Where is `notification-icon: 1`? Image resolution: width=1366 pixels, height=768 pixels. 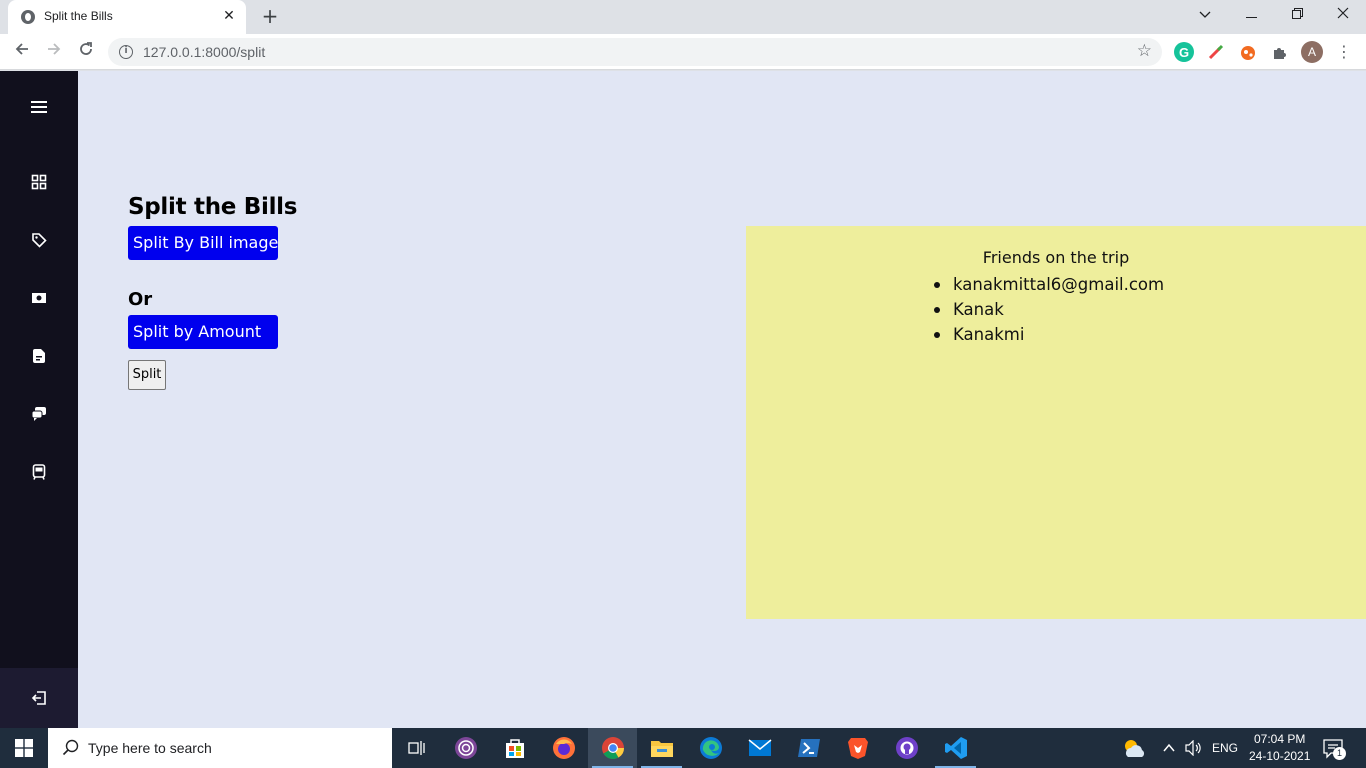 notification-icon: 1 is located at coordinates (1334, 749).